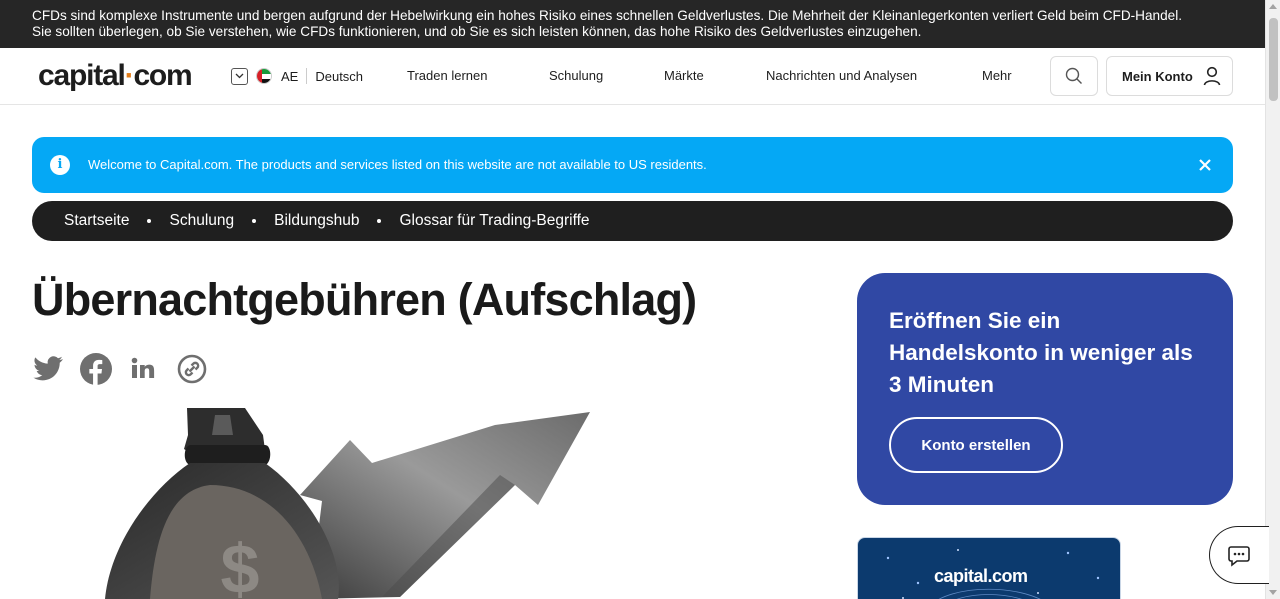 The width and height of the screenshot is (1280, 599). What do you see at coordinates (576, 75) in the screenshot?
I see `nav-schulung: Schulung` at bounding box center [576, 75].